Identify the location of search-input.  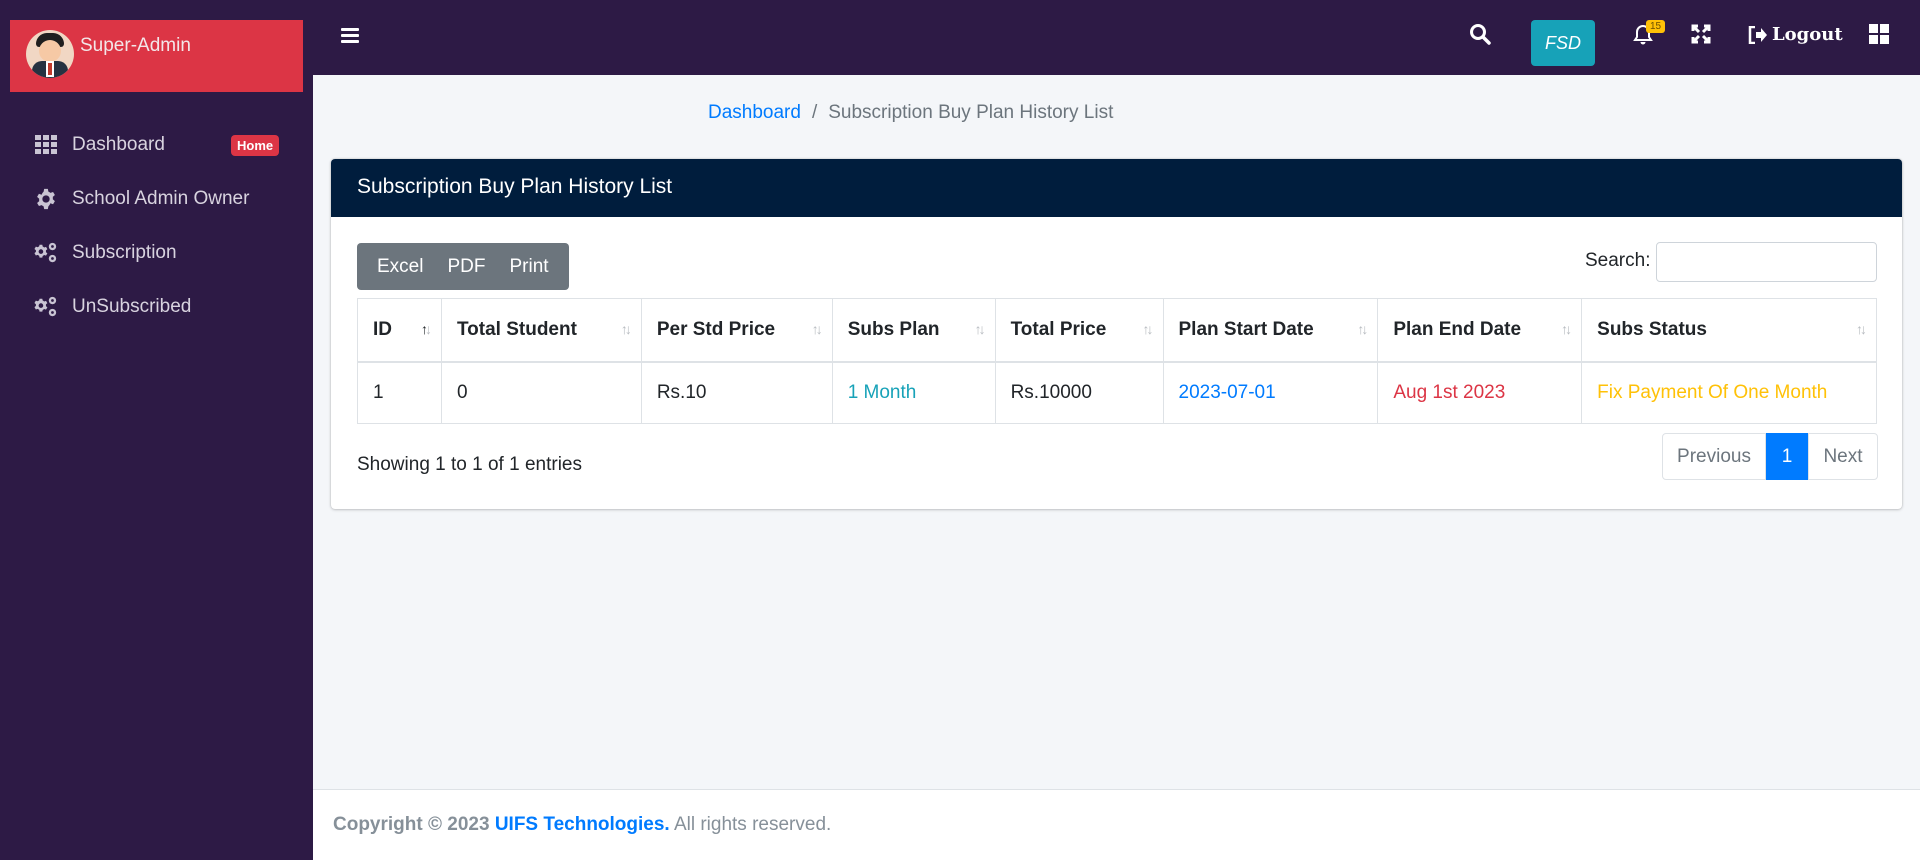
(1766, 262).